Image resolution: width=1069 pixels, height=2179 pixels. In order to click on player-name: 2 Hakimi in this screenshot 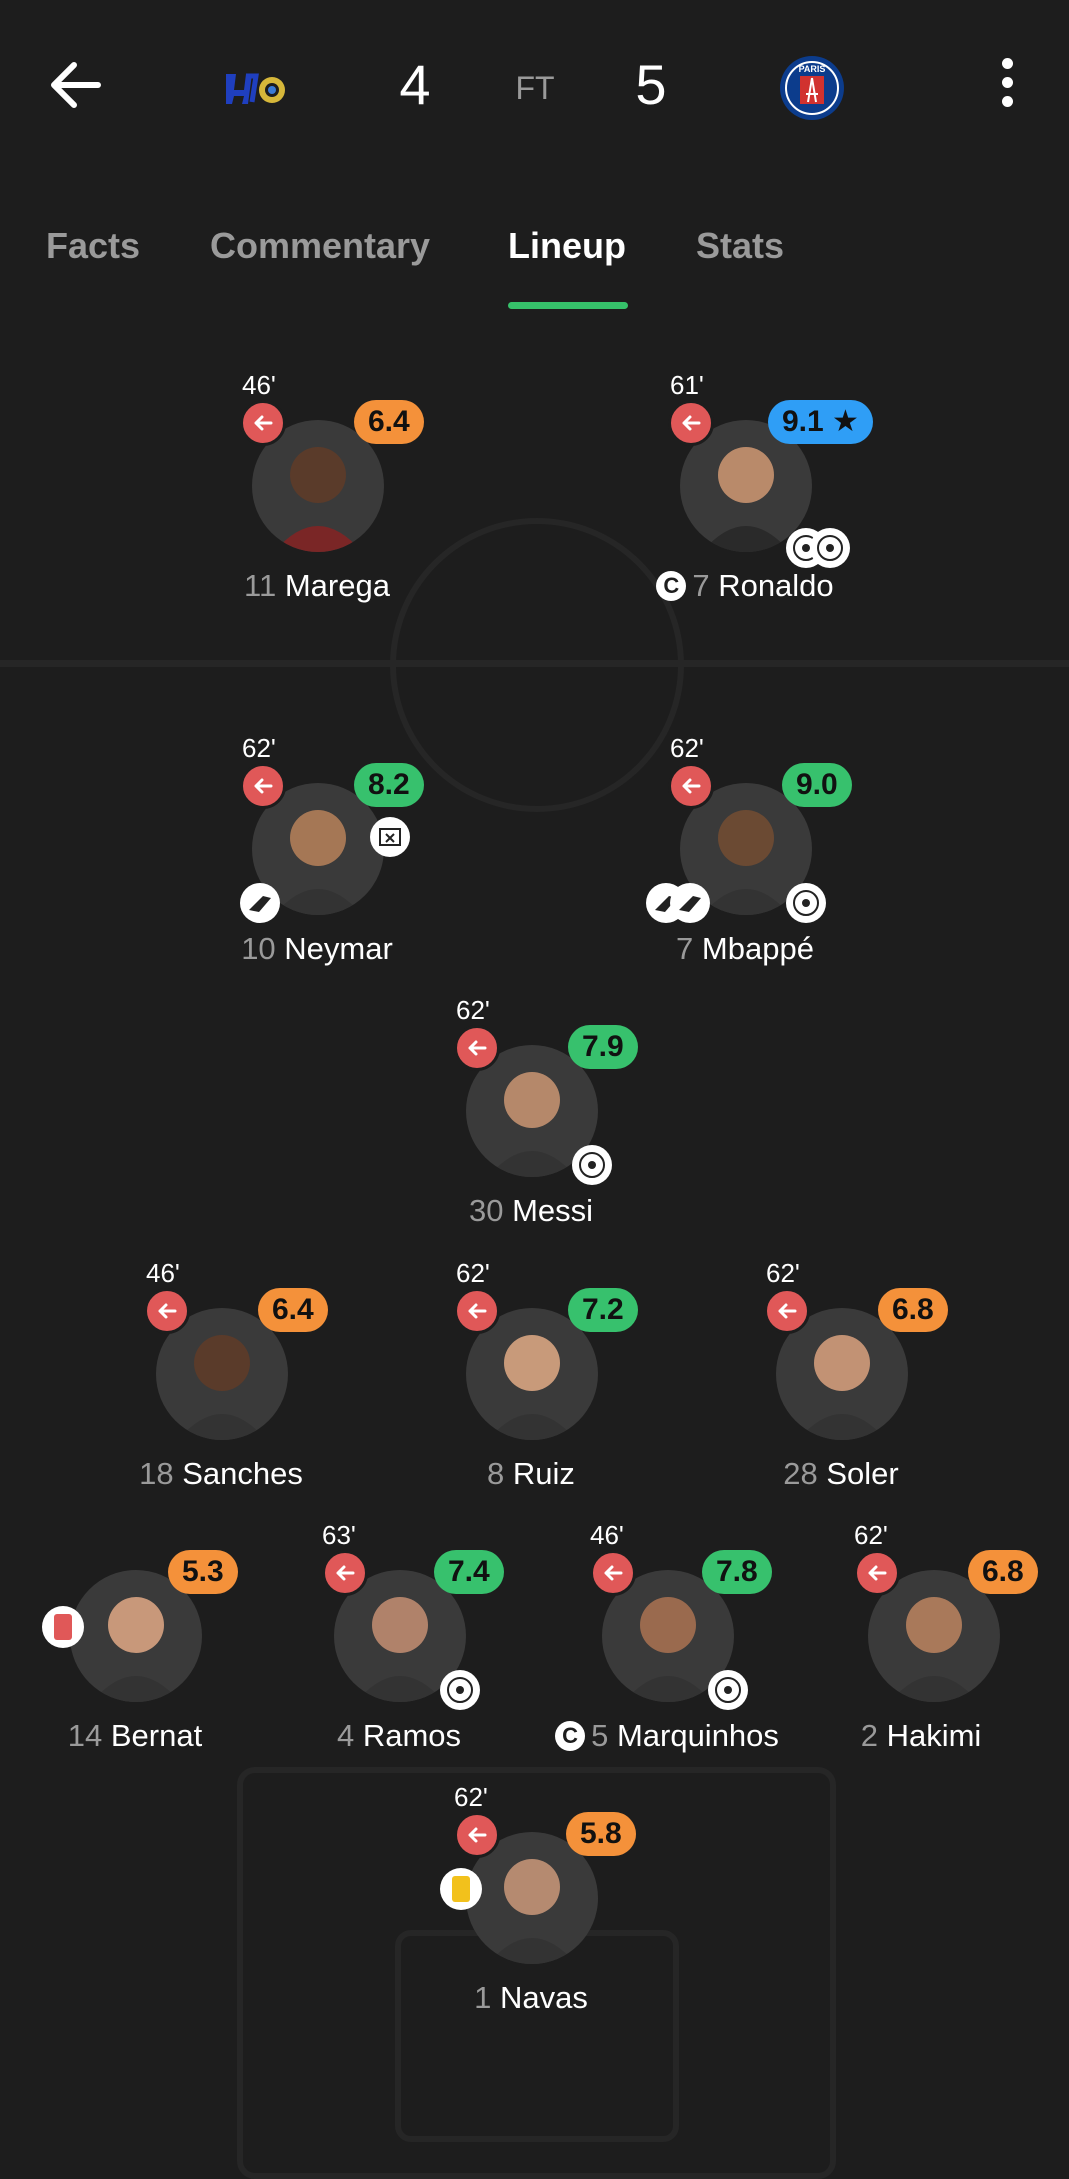, I will do `click(921, 1735)`.